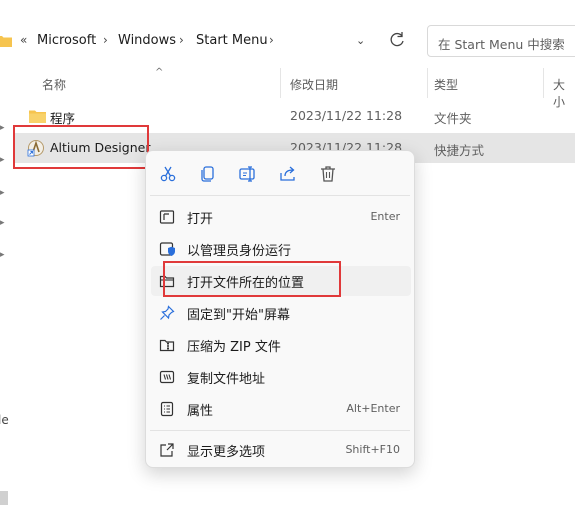 The image size is (575, 505). I want to click on chevron-down-icon: ⌄, so click(360, 40).